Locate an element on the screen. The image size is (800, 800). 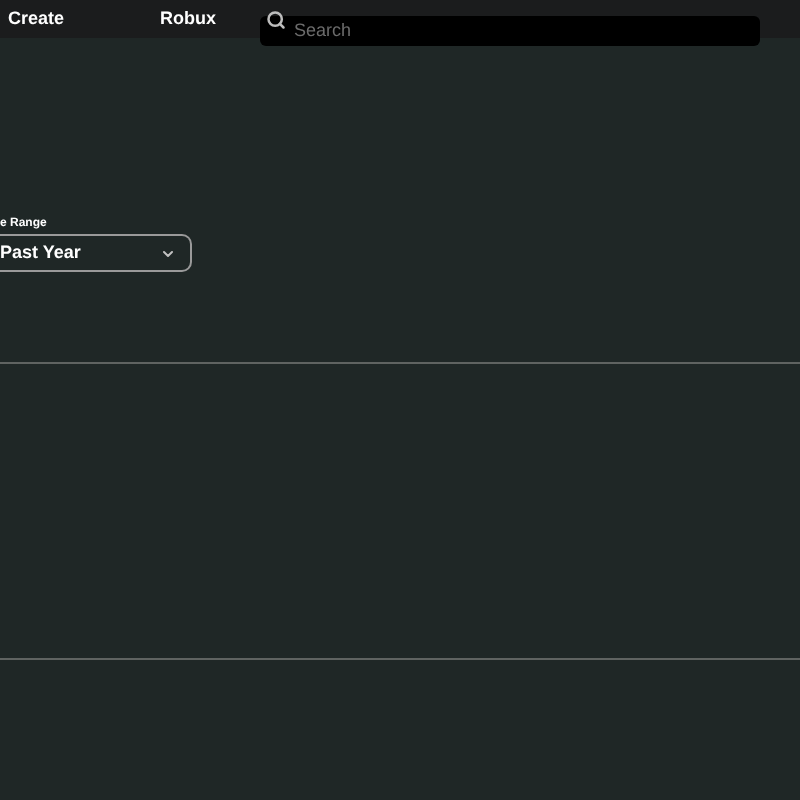
date-range-dropdown: Past Year is located at coordinates (96, 253).